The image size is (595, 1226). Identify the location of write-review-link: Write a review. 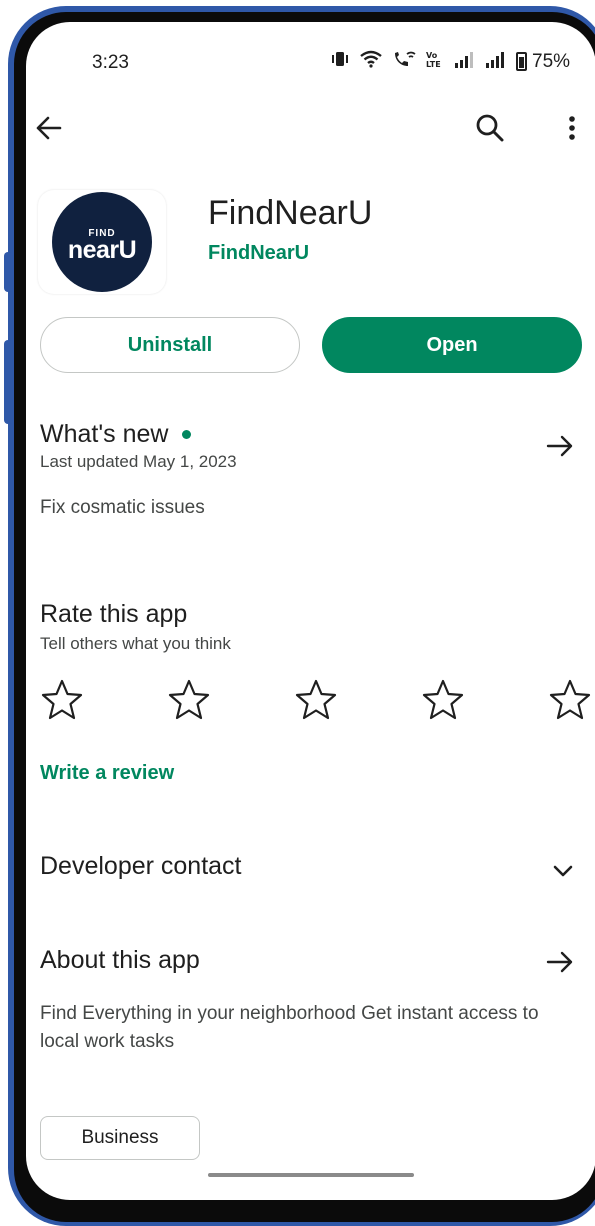
(107, 773).